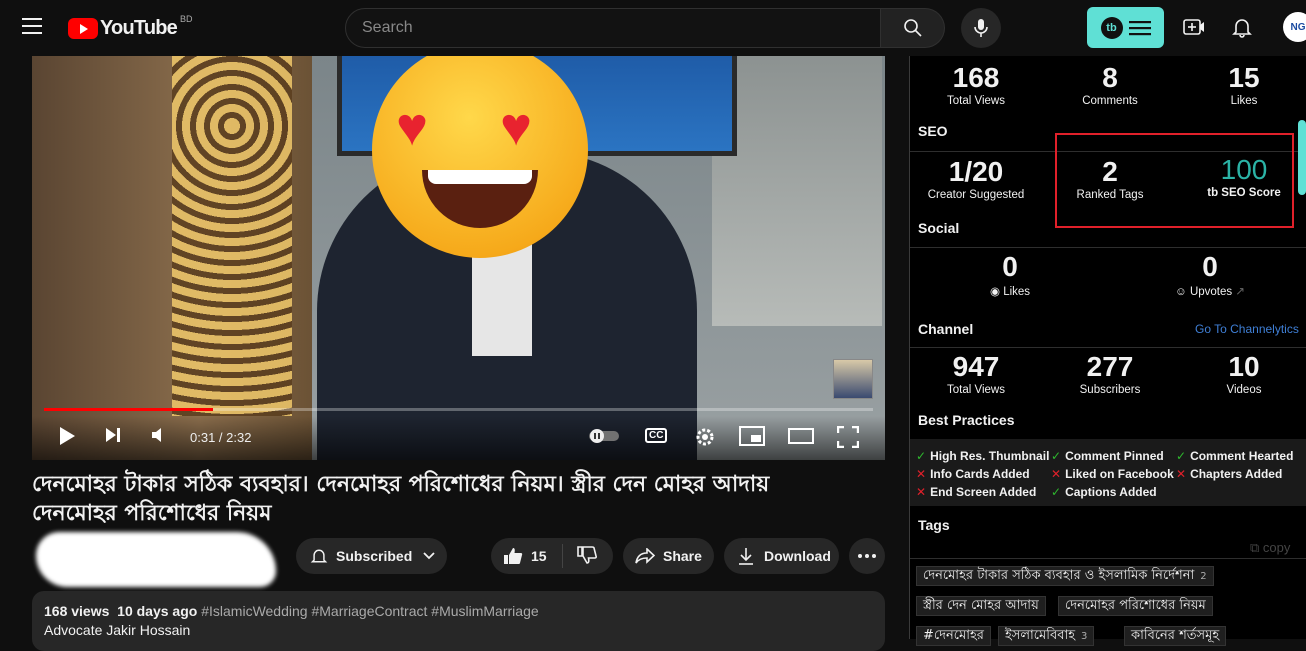 This screenshot has height=651, width=1306. Describe the element at coordinates (319, 556) in the screenshot. I see `bell-icon` at that location.